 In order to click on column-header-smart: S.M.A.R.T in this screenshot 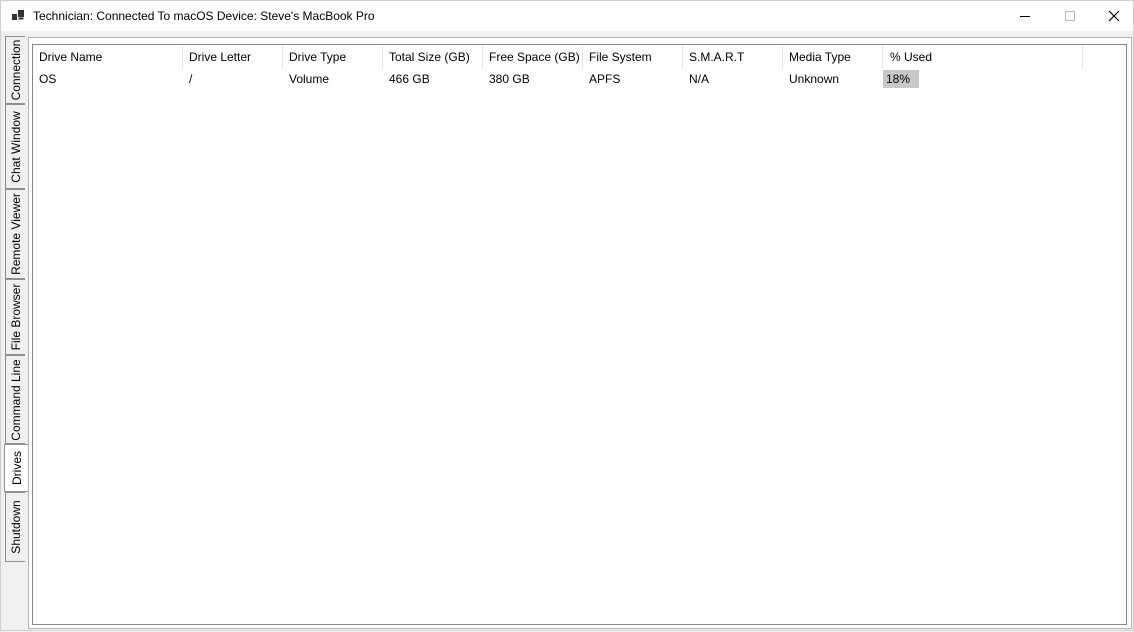, I will do `click(733, 57)`.